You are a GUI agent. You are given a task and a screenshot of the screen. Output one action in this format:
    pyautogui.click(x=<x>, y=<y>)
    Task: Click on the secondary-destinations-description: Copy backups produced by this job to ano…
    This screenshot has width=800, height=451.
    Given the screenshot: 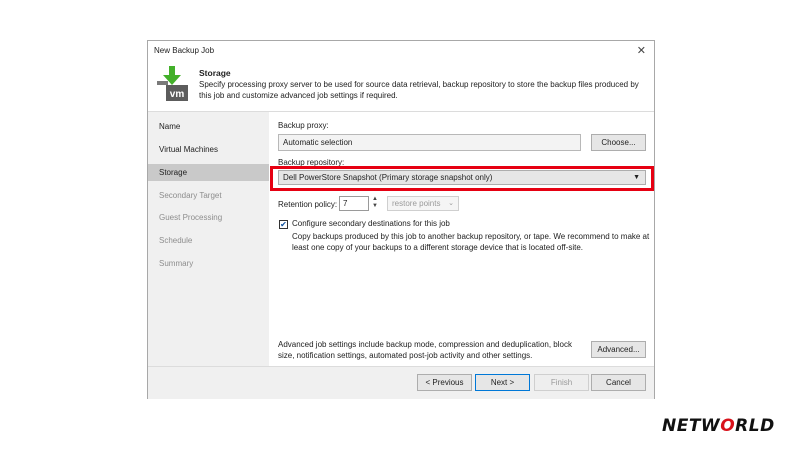 What is the action you would take?
    pyautogui.click(x=471, y=242)
    